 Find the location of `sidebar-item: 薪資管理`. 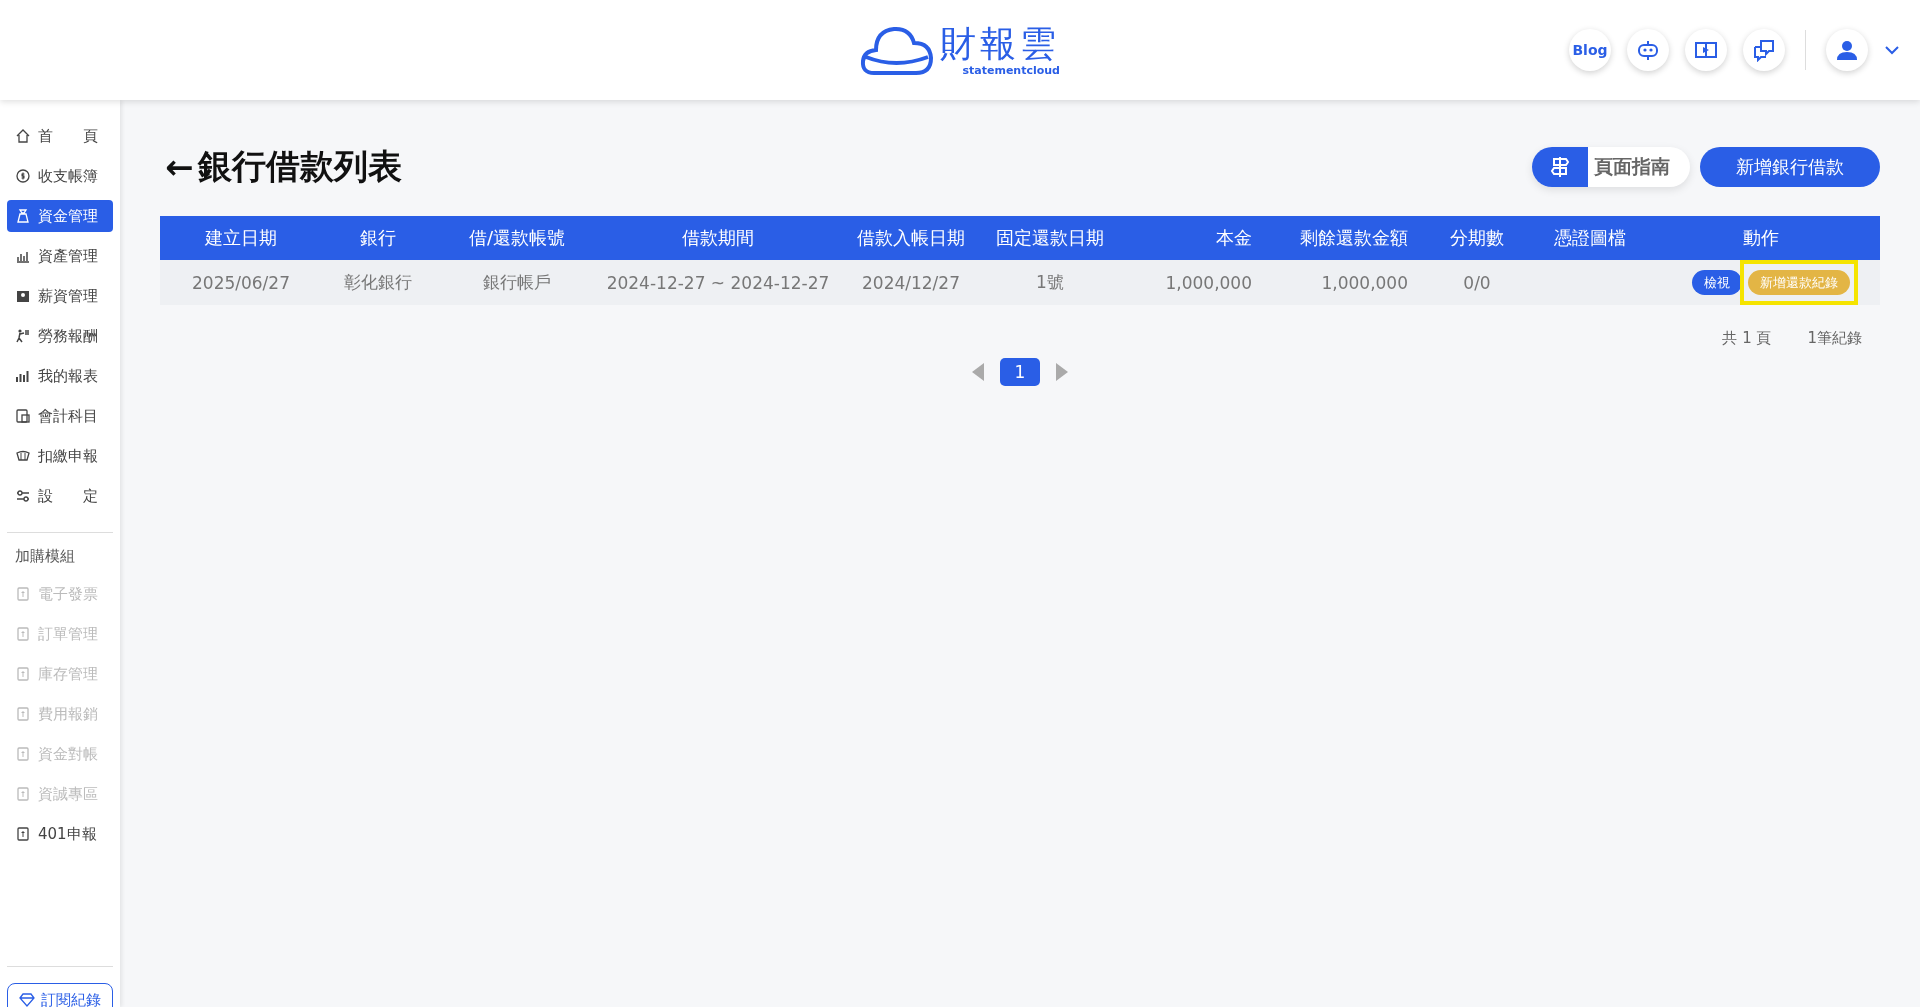

sidebar-item: 薪資管理 is located at coordinates (60, 296).